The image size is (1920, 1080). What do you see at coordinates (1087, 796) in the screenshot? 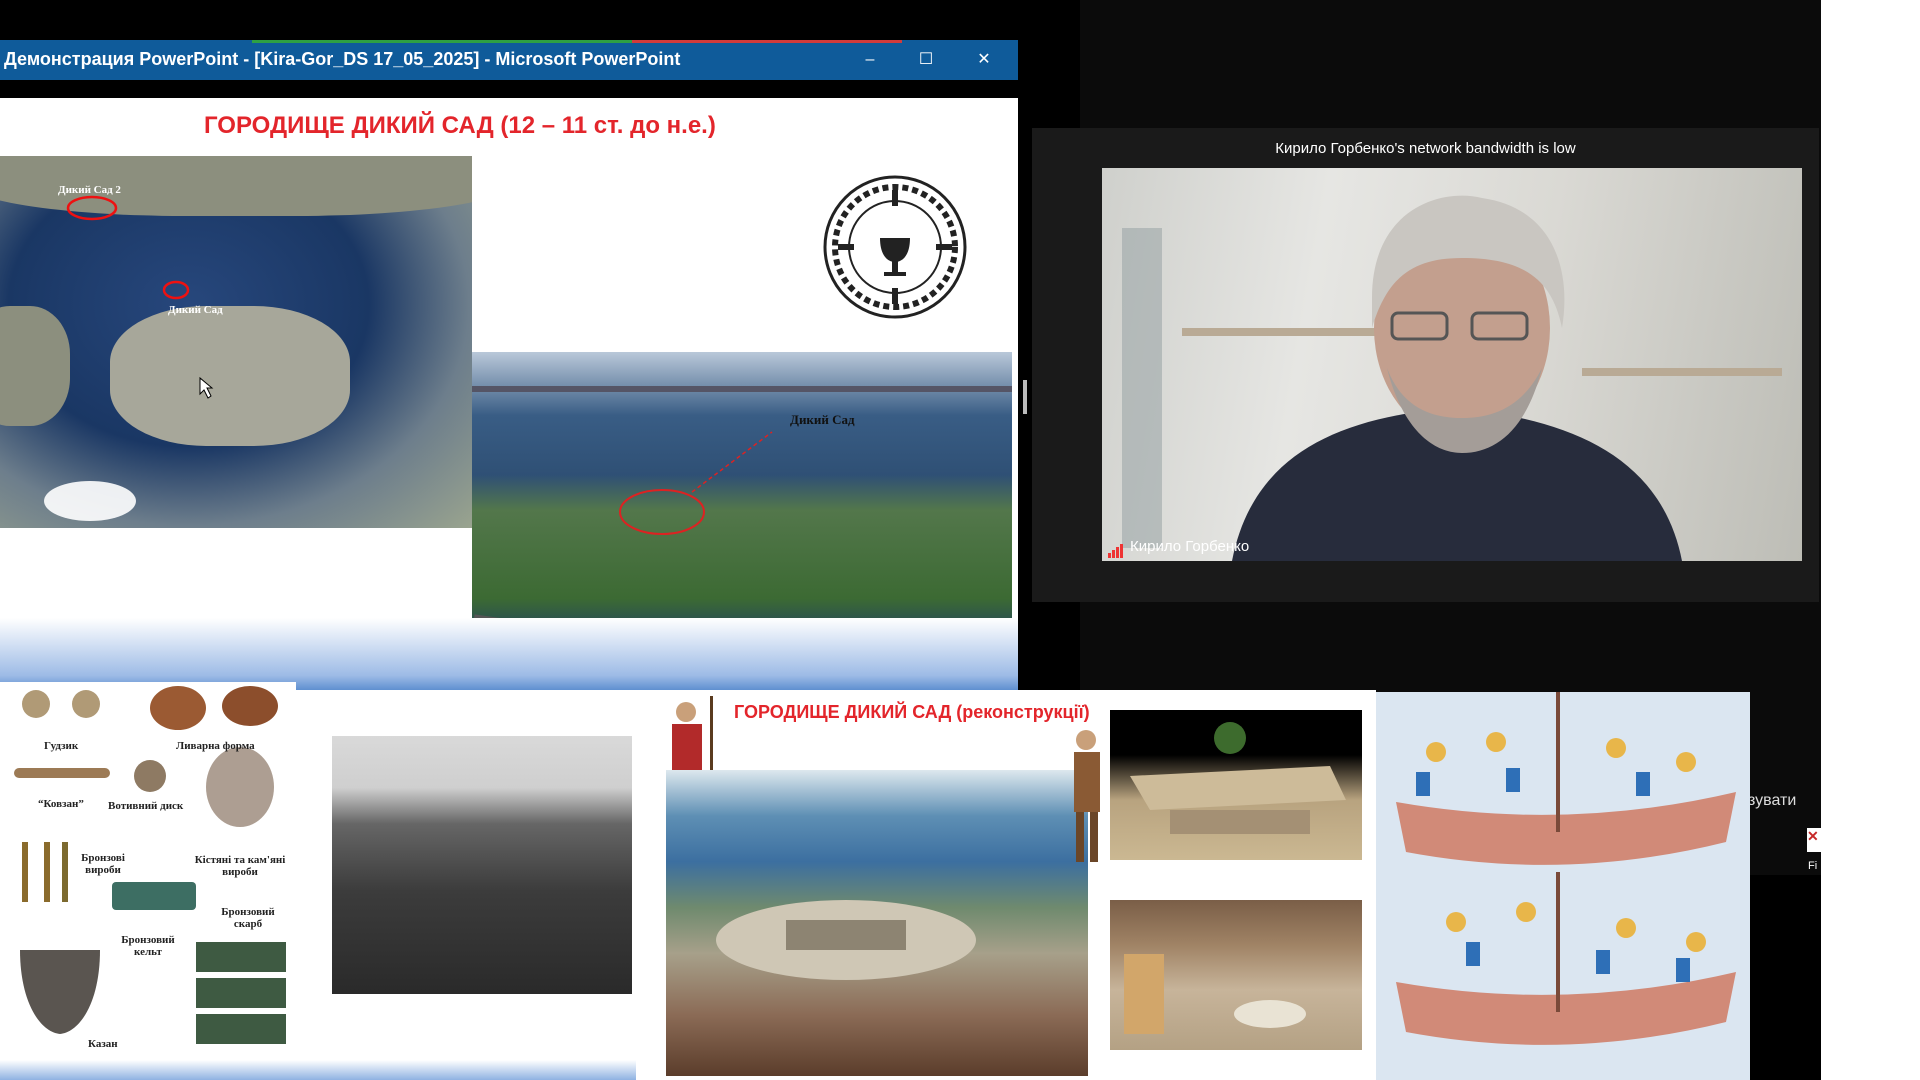
I see `warrior-figure-right` at bounding box center [1087, 796].